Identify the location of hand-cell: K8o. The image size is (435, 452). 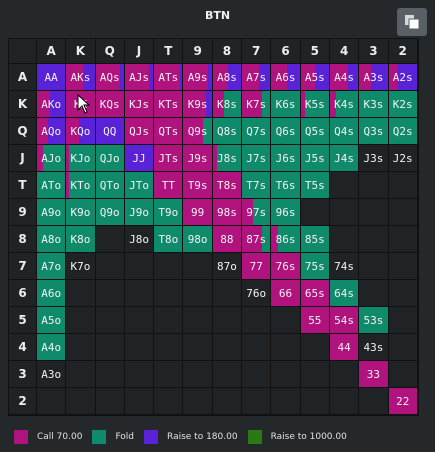
(81, 239).